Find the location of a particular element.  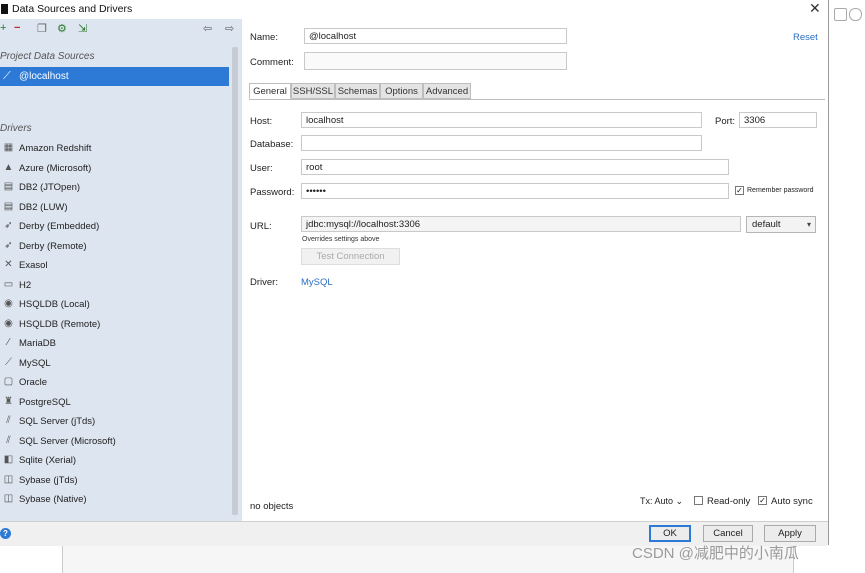

import-icon: ⇲ is located at coordinates (82, 28).